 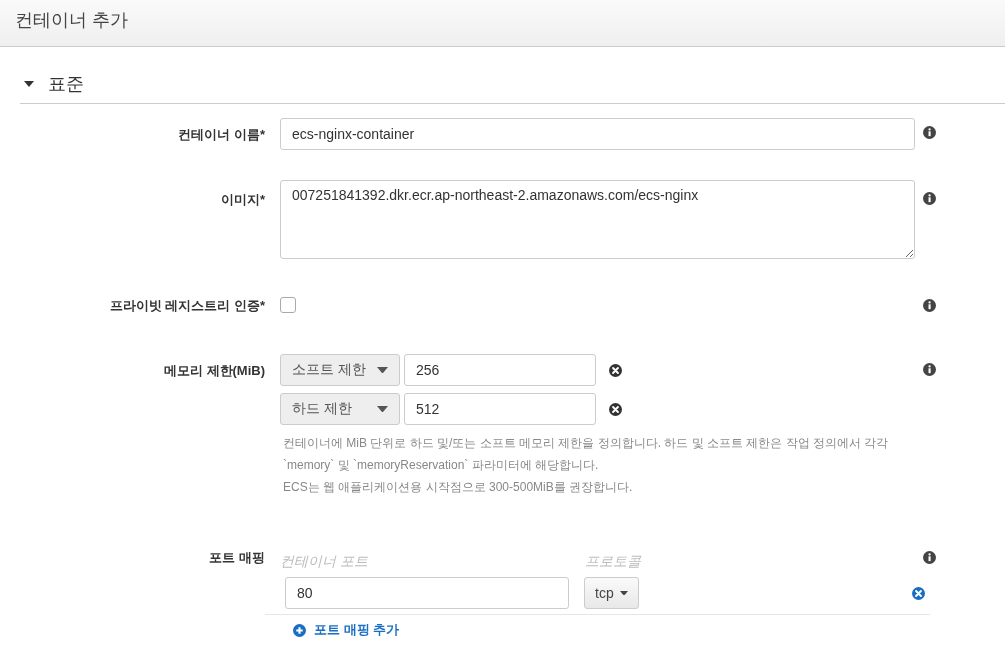 I want to click on section-header: 표준, so click(x=512, y=86).